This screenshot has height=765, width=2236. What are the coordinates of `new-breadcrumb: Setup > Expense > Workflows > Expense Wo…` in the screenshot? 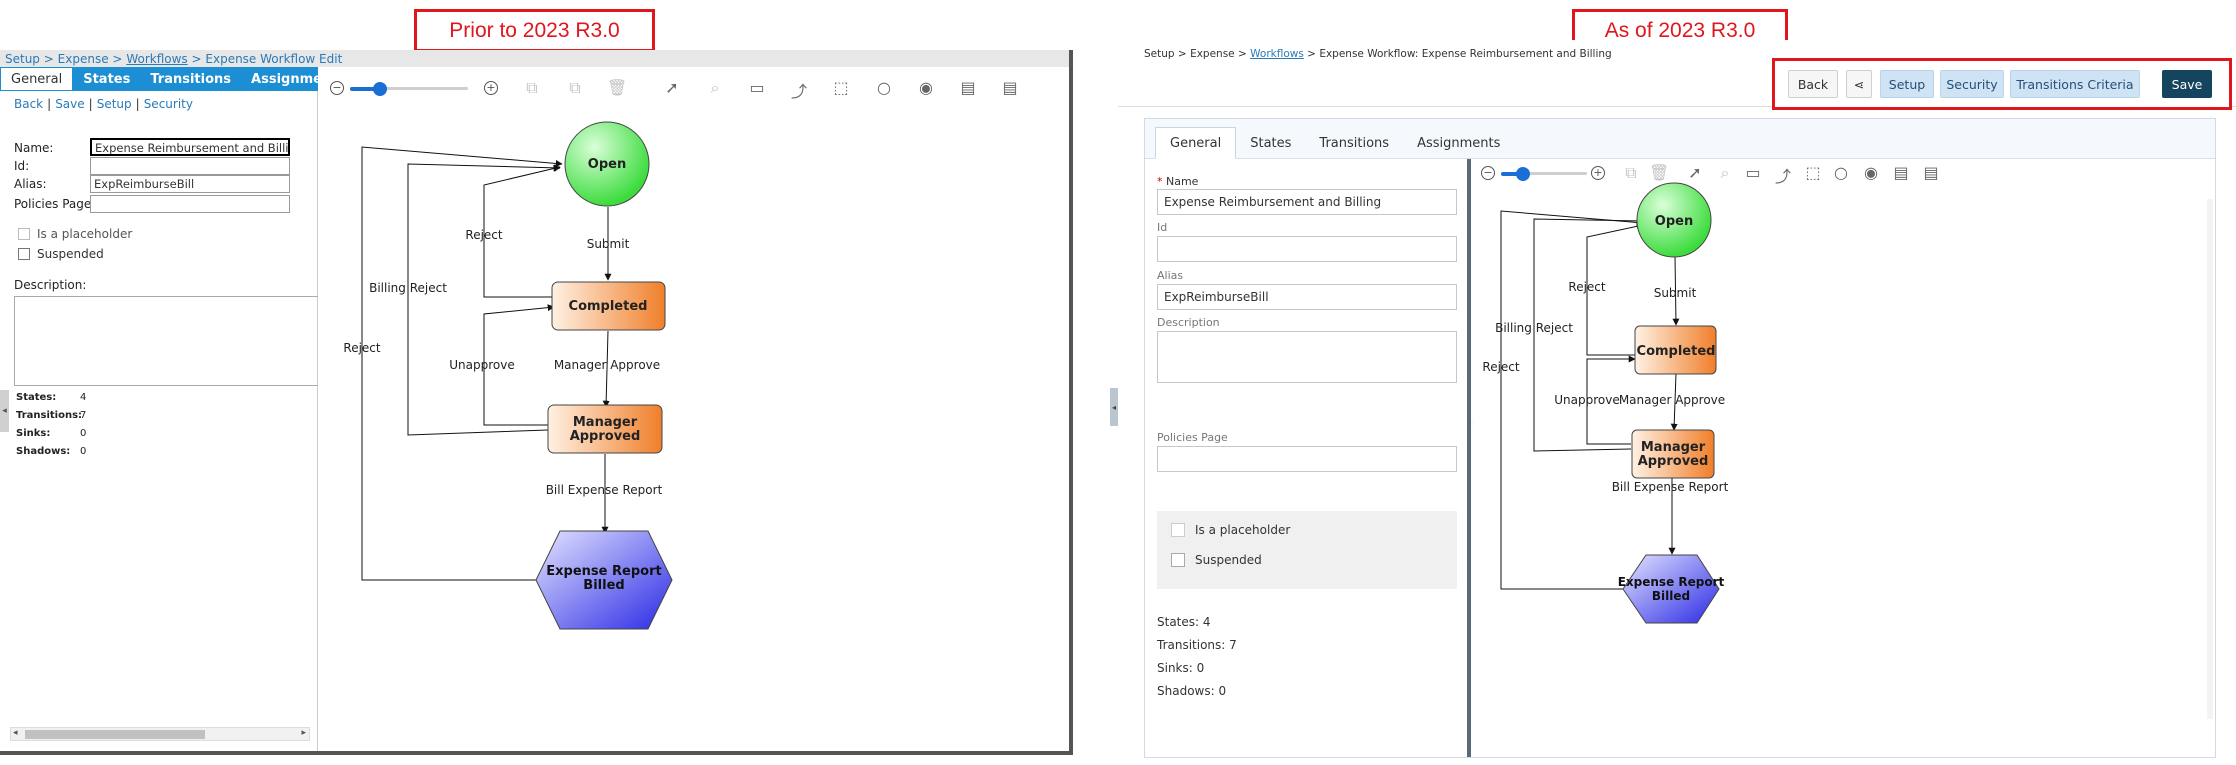 It's located at (1378, 54).